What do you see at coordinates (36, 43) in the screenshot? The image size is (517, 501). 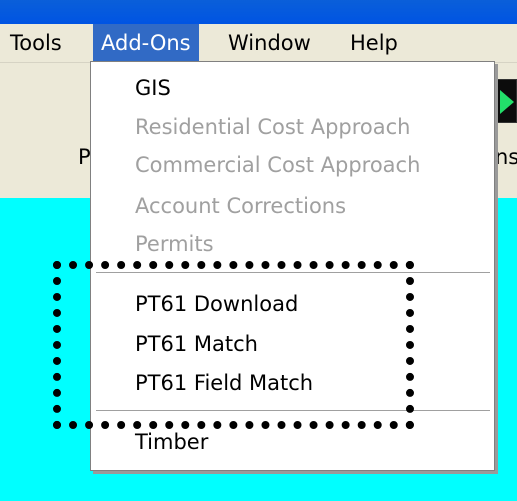 I see `menu-tools: Tools` at bounding box center [36, 43].